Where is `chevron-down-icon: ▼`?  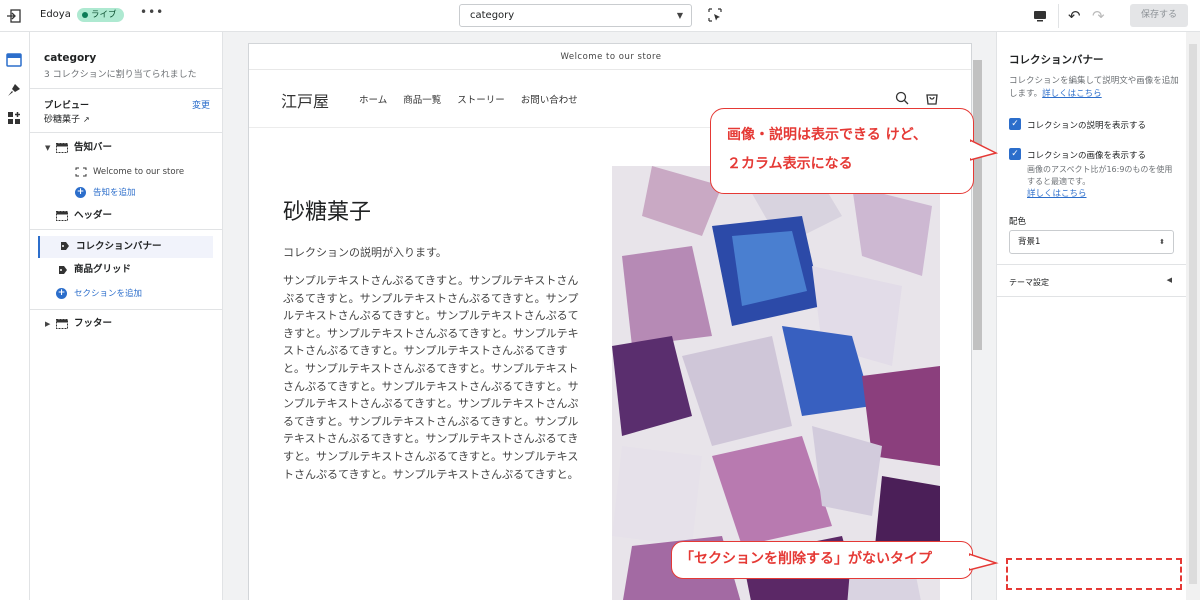 chevron-down-icon: ▼ is located at coordinates (679, 15).